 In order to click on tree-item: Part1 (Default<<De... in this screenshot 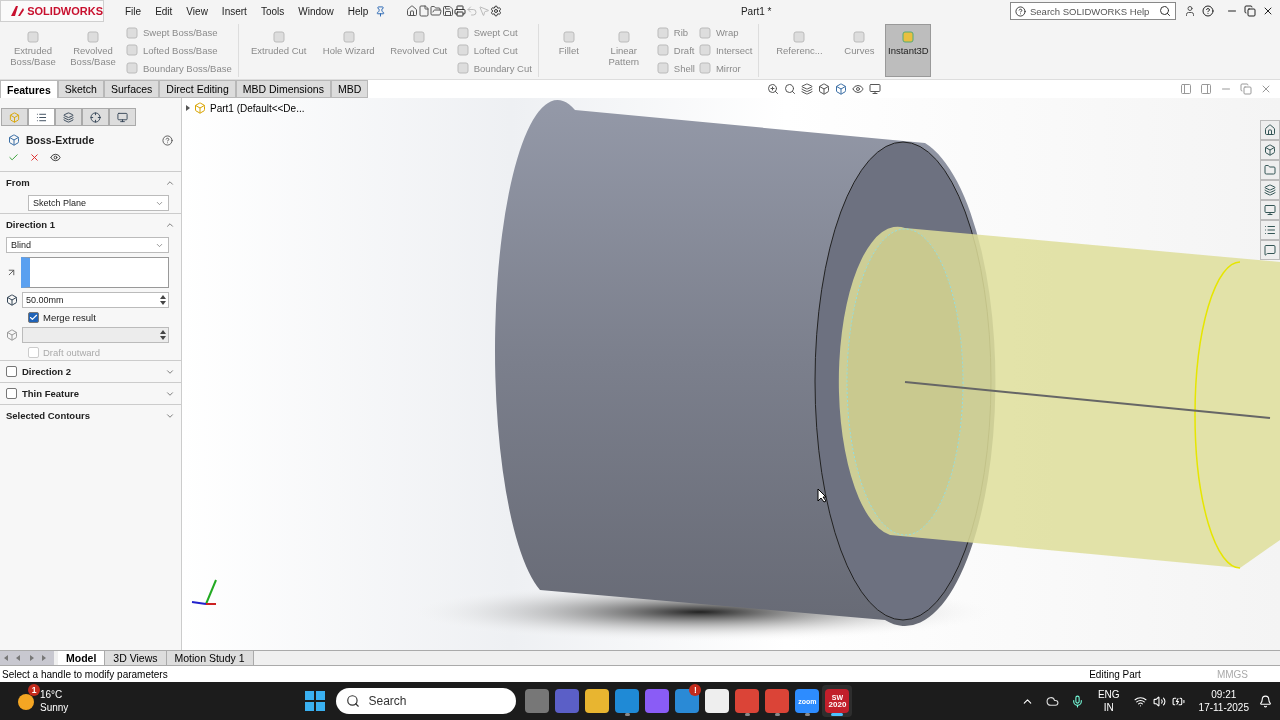, I will do `click(257, 108)`.